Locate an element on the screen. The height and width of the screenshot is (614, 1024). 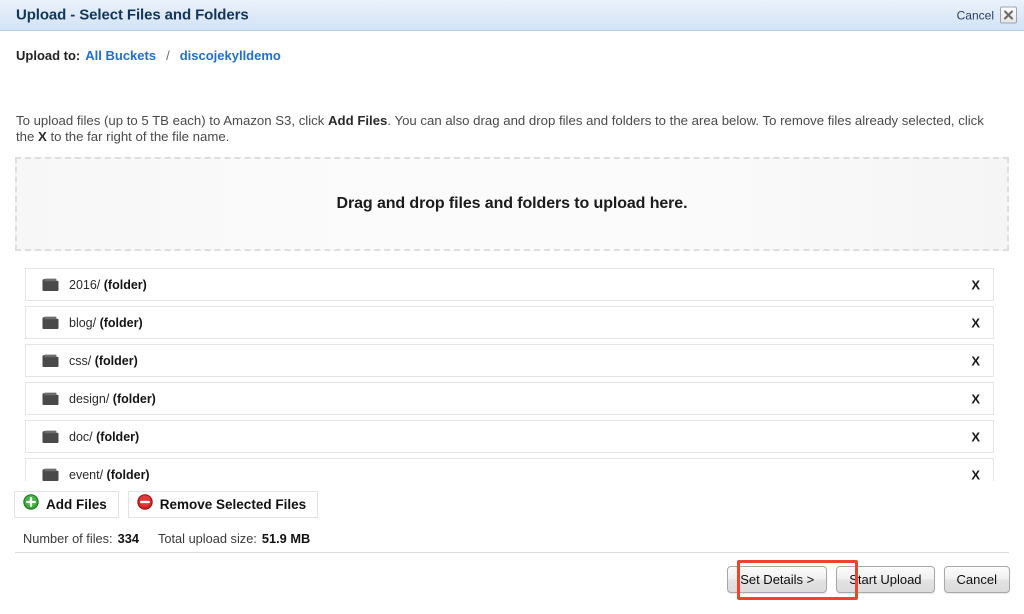
file-name-text: doc/ is located at coordinates (81, 436).